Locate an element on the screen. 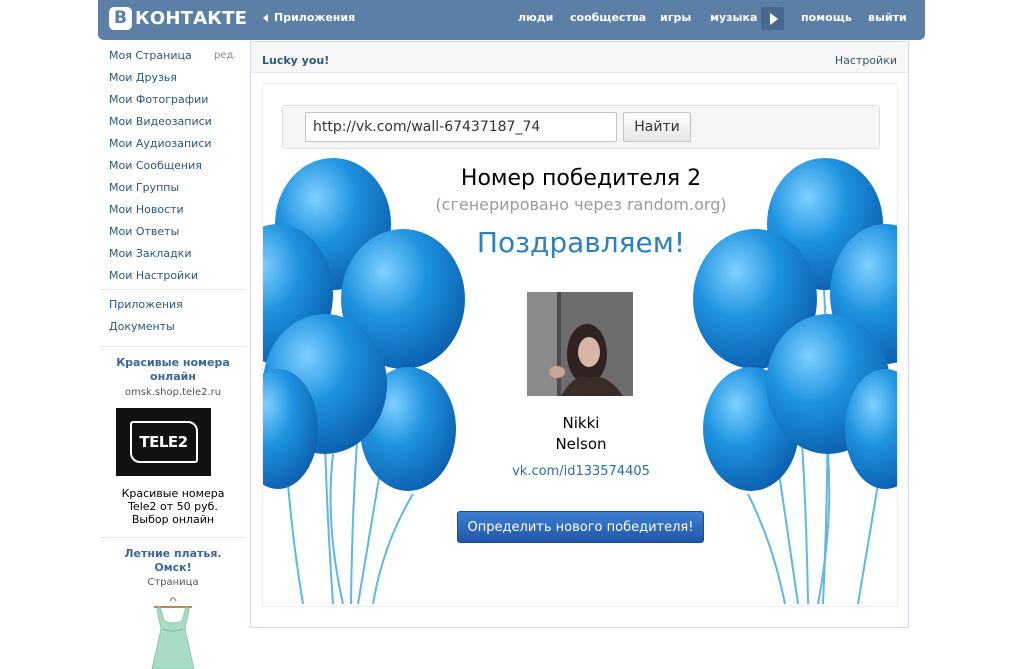 The height and width of the screenshot is (669, 1019). search-bar: Найти is located at coordinates (581, 127).